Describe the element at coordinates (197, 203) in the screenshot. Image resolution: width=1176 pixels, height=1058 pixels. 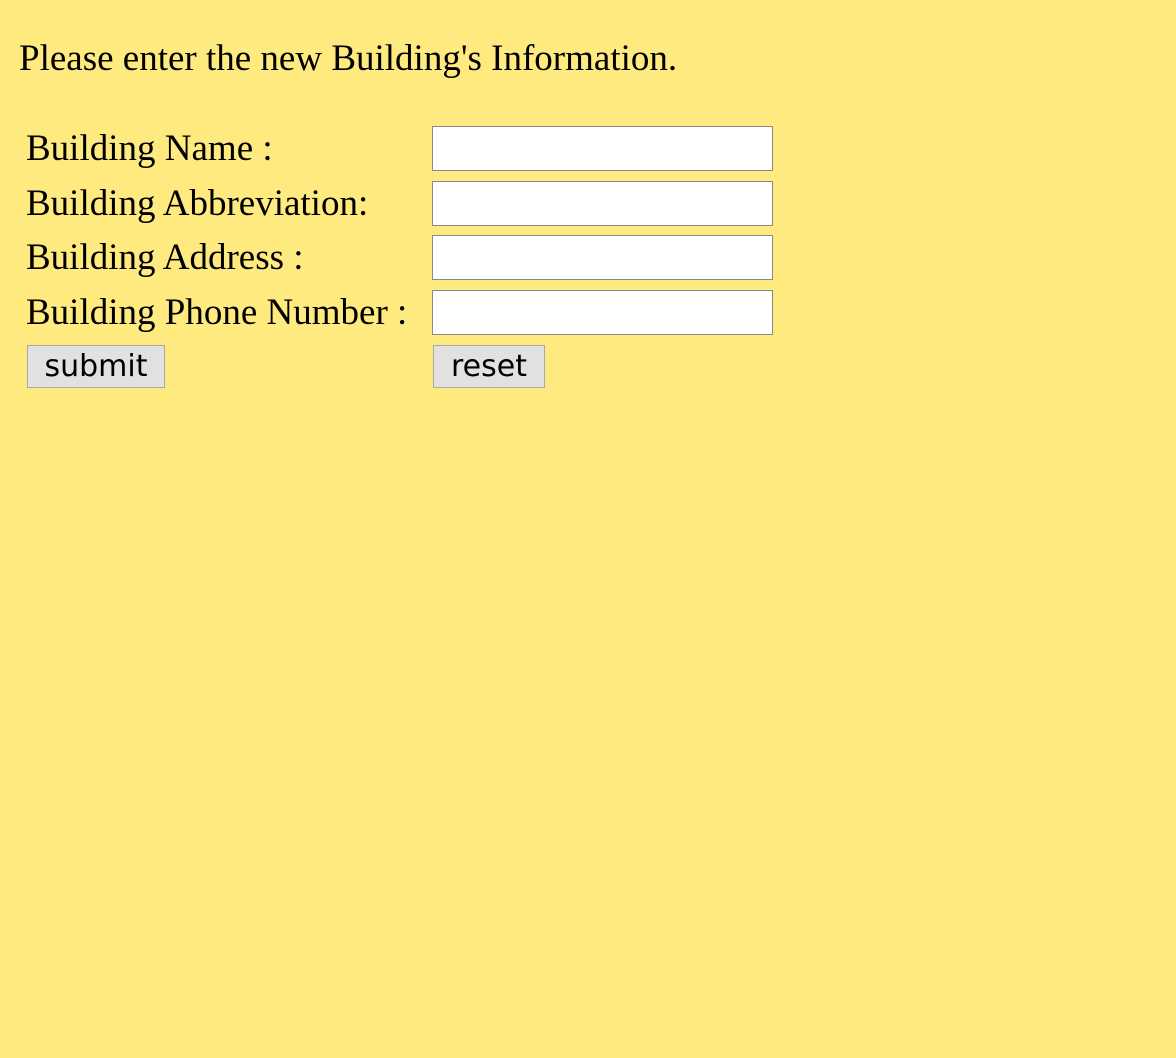
I see `building-abbreviation-label: Building Abbreviation:` at that location.